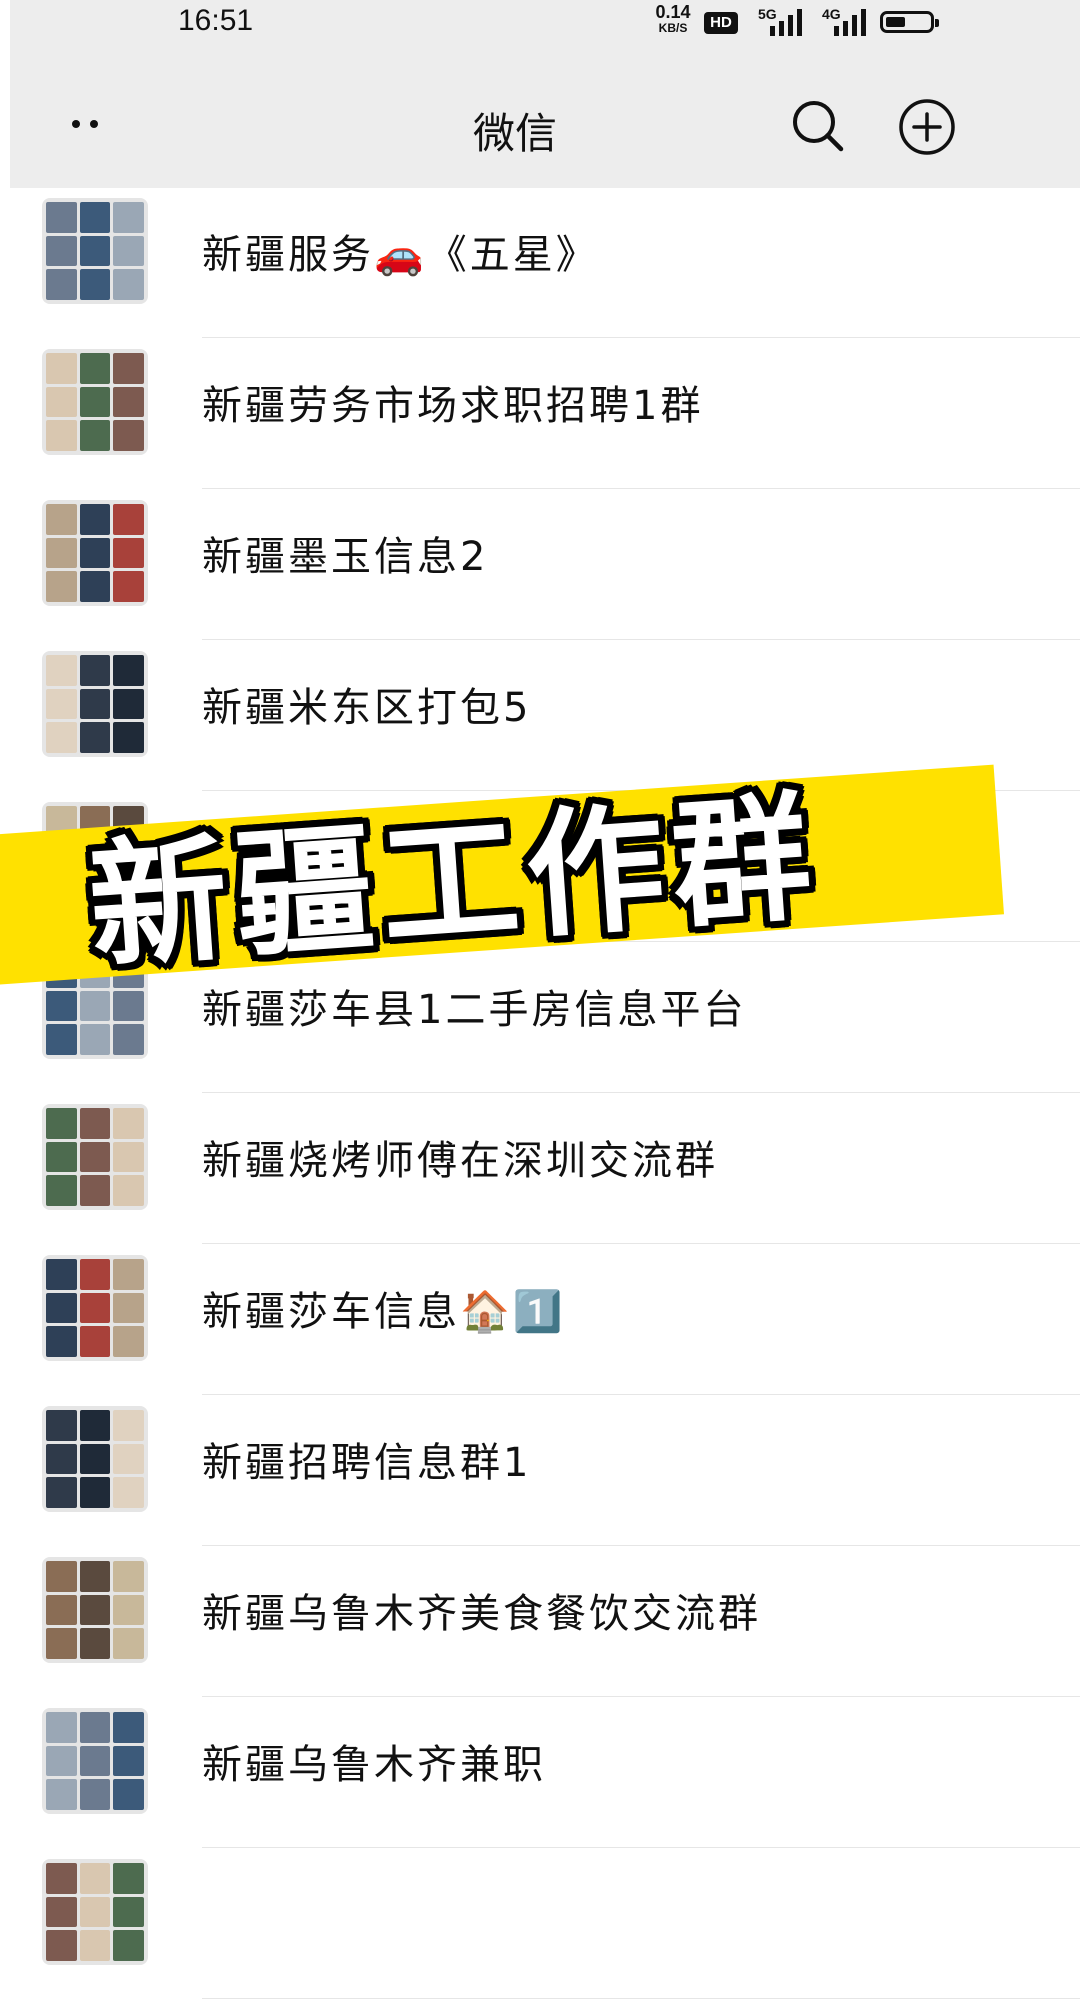 The height and width of the screenshot is (1999, 1080). What do you see at coordinates (721, 23) in the screenshot?
I see `hd-voice-badge: HD` at bounding box center [721, 23].